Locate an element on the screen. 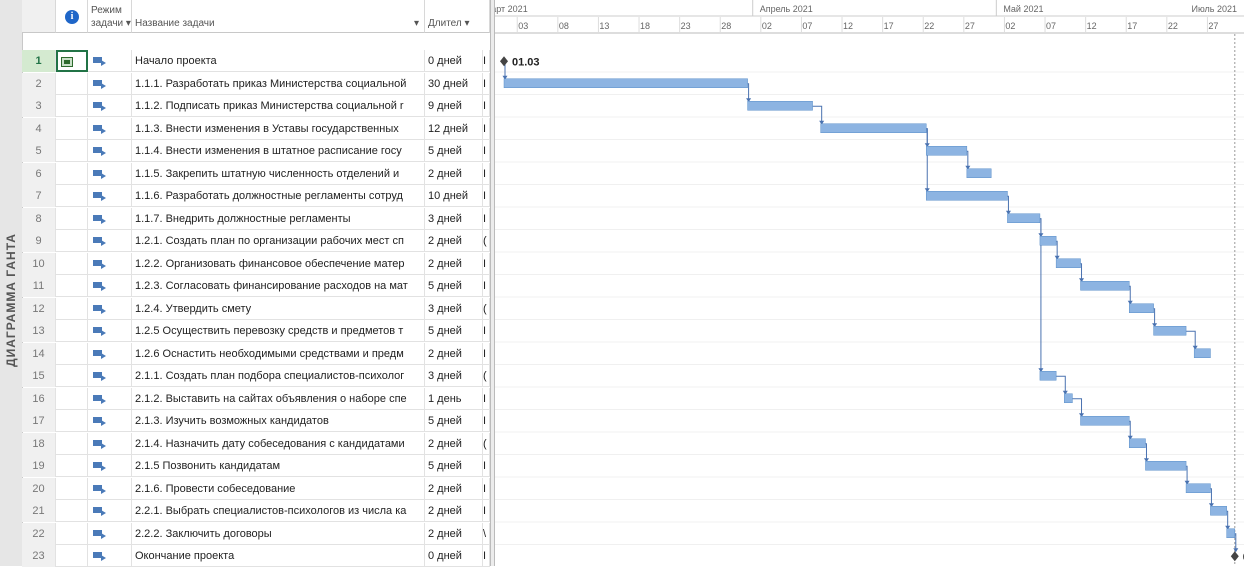 The height and width of the screenshot is (567, 1244). row-number: 18 is located at coordinates (39, 443).